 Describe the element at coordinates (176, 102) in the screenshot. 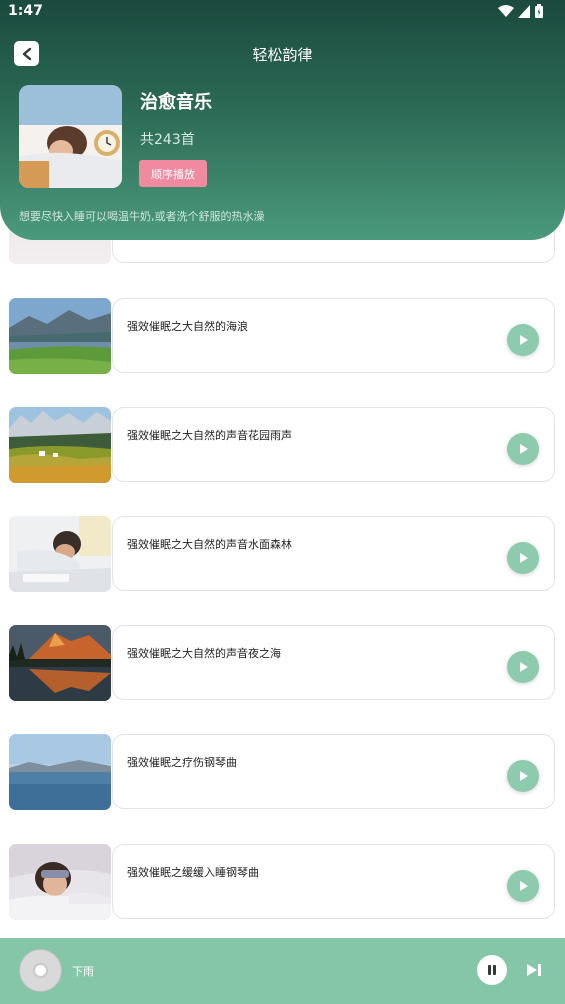

I see `album-title: 治愈音乐` at that location.